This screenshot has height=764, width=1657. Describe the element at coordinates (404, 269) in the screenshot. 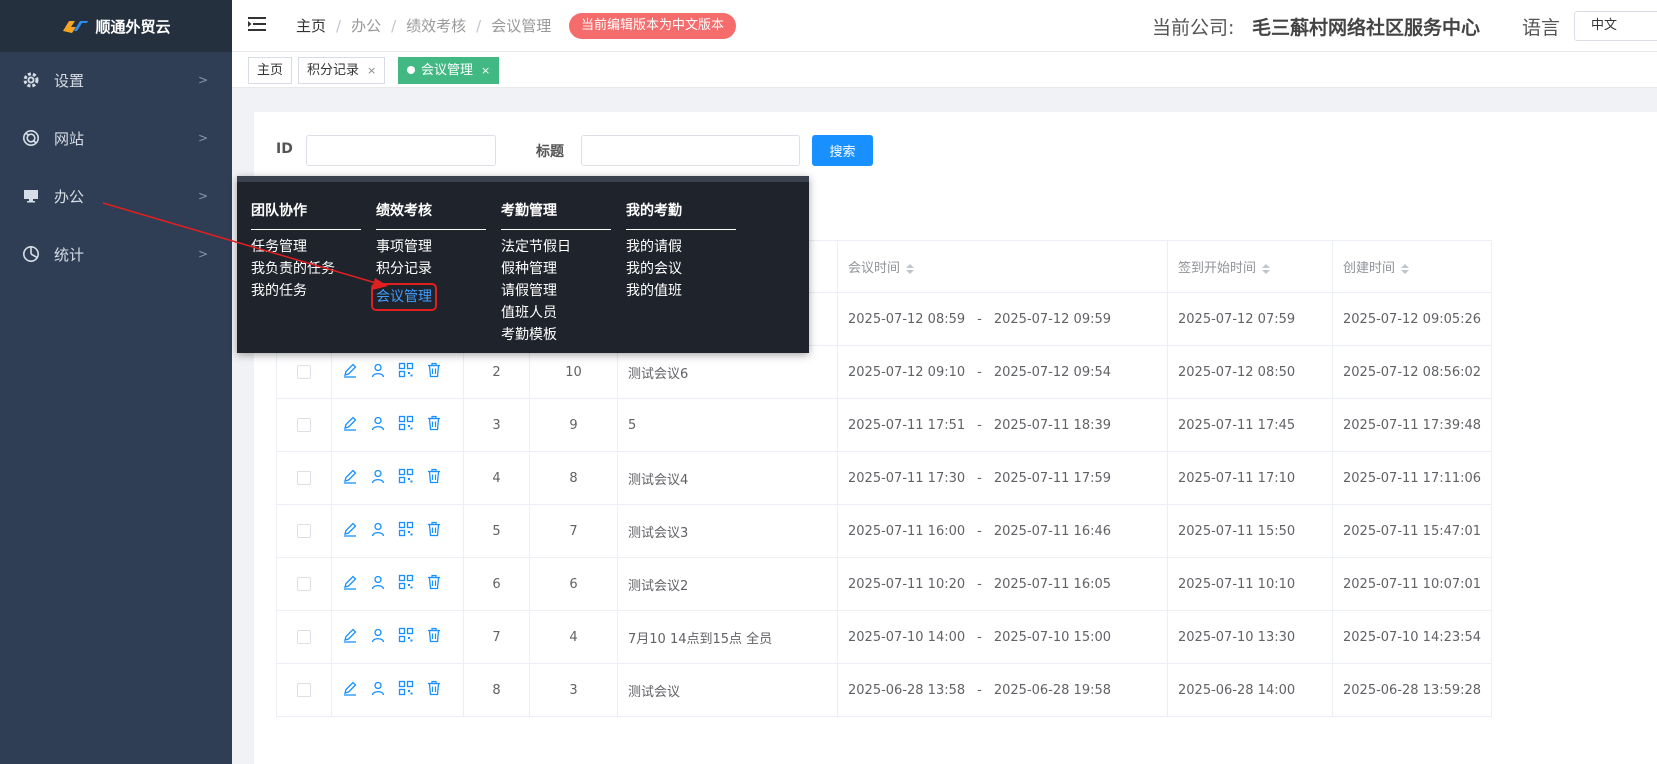

I see `mega-menu-item: 积分记录` at that location.